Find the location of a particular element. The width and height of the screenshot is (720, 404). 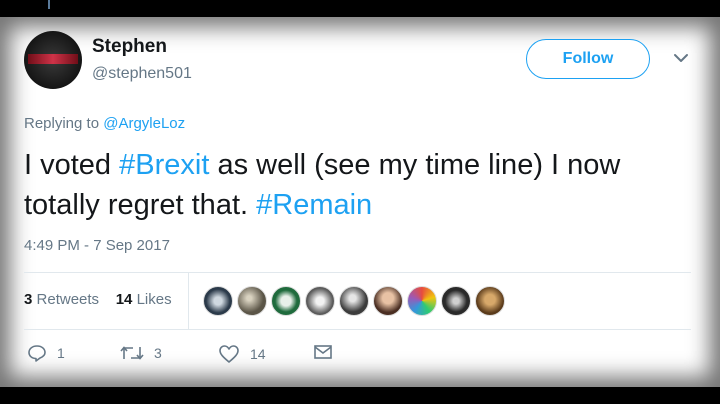

like-action: 14 is located at coordinates (242, 354).